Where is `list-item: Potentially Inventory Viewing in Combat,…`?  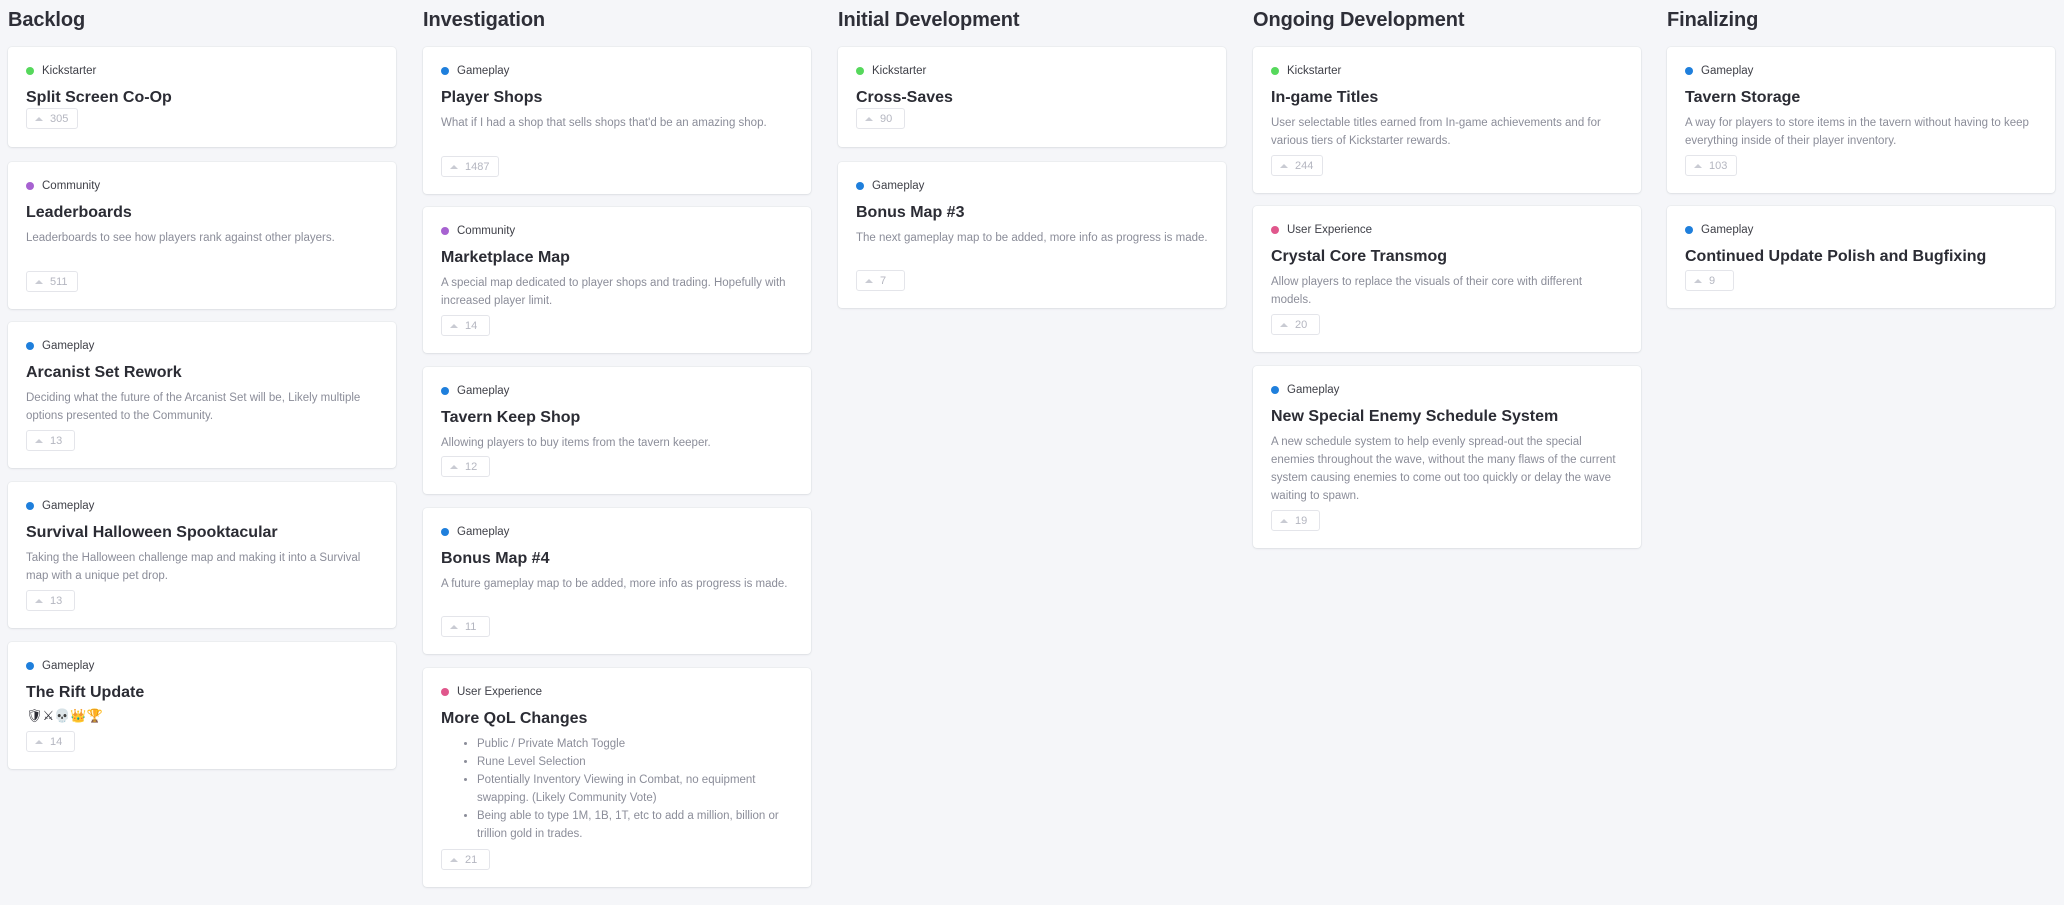
list-item: Potentially Inventory Viewing in Combat,… is located at coordinates (635, 789).